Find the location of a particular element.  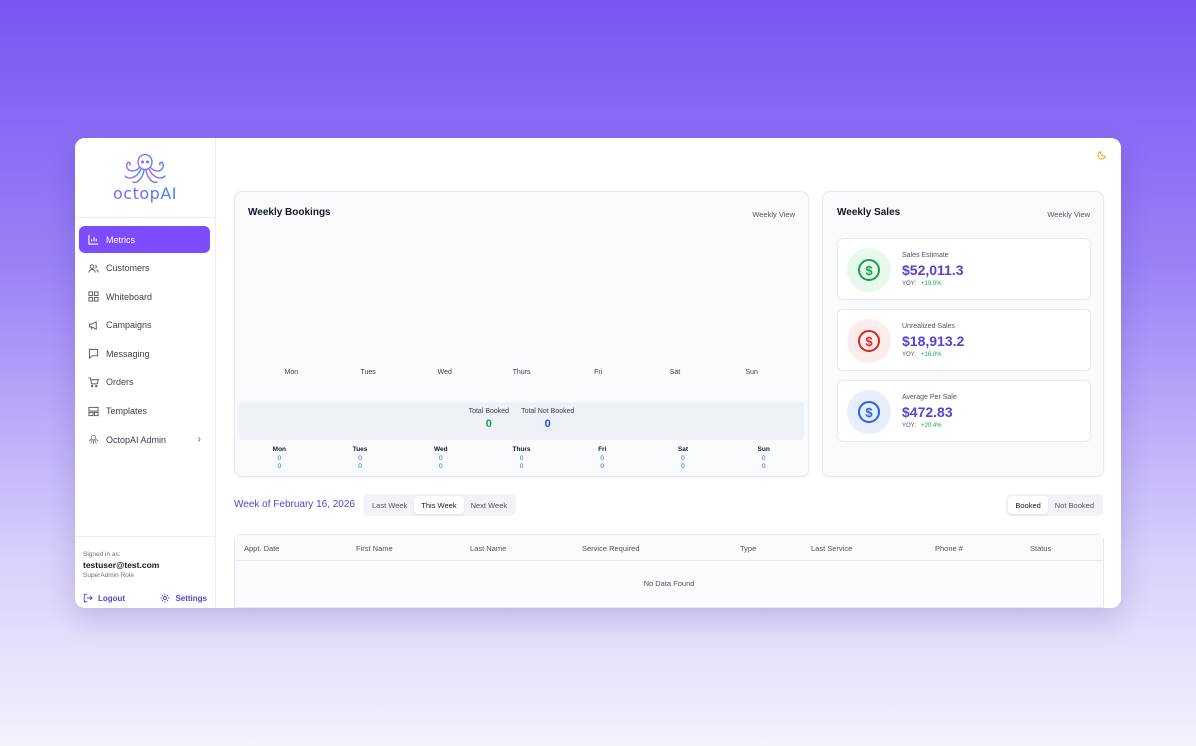

sale-value: $472.83 is located at coordinates (927, 412).